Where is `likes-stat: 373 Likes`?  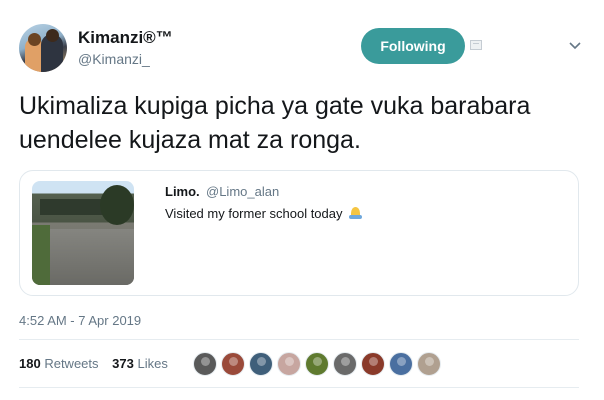
likes-stat: 373 Likes is located at coordinates (140, 363).